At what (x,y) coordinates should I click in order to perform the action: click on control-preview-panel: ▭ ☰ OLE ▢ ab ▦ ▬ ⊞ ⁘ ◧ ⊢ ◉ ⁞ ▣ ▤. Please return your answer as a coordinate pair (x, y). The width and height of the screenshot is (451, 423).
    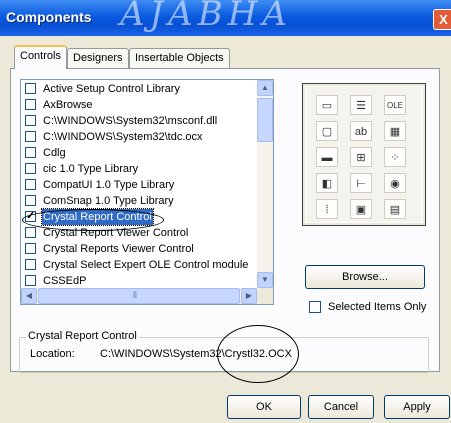
    Looking at the image, I should click on (364, 154).